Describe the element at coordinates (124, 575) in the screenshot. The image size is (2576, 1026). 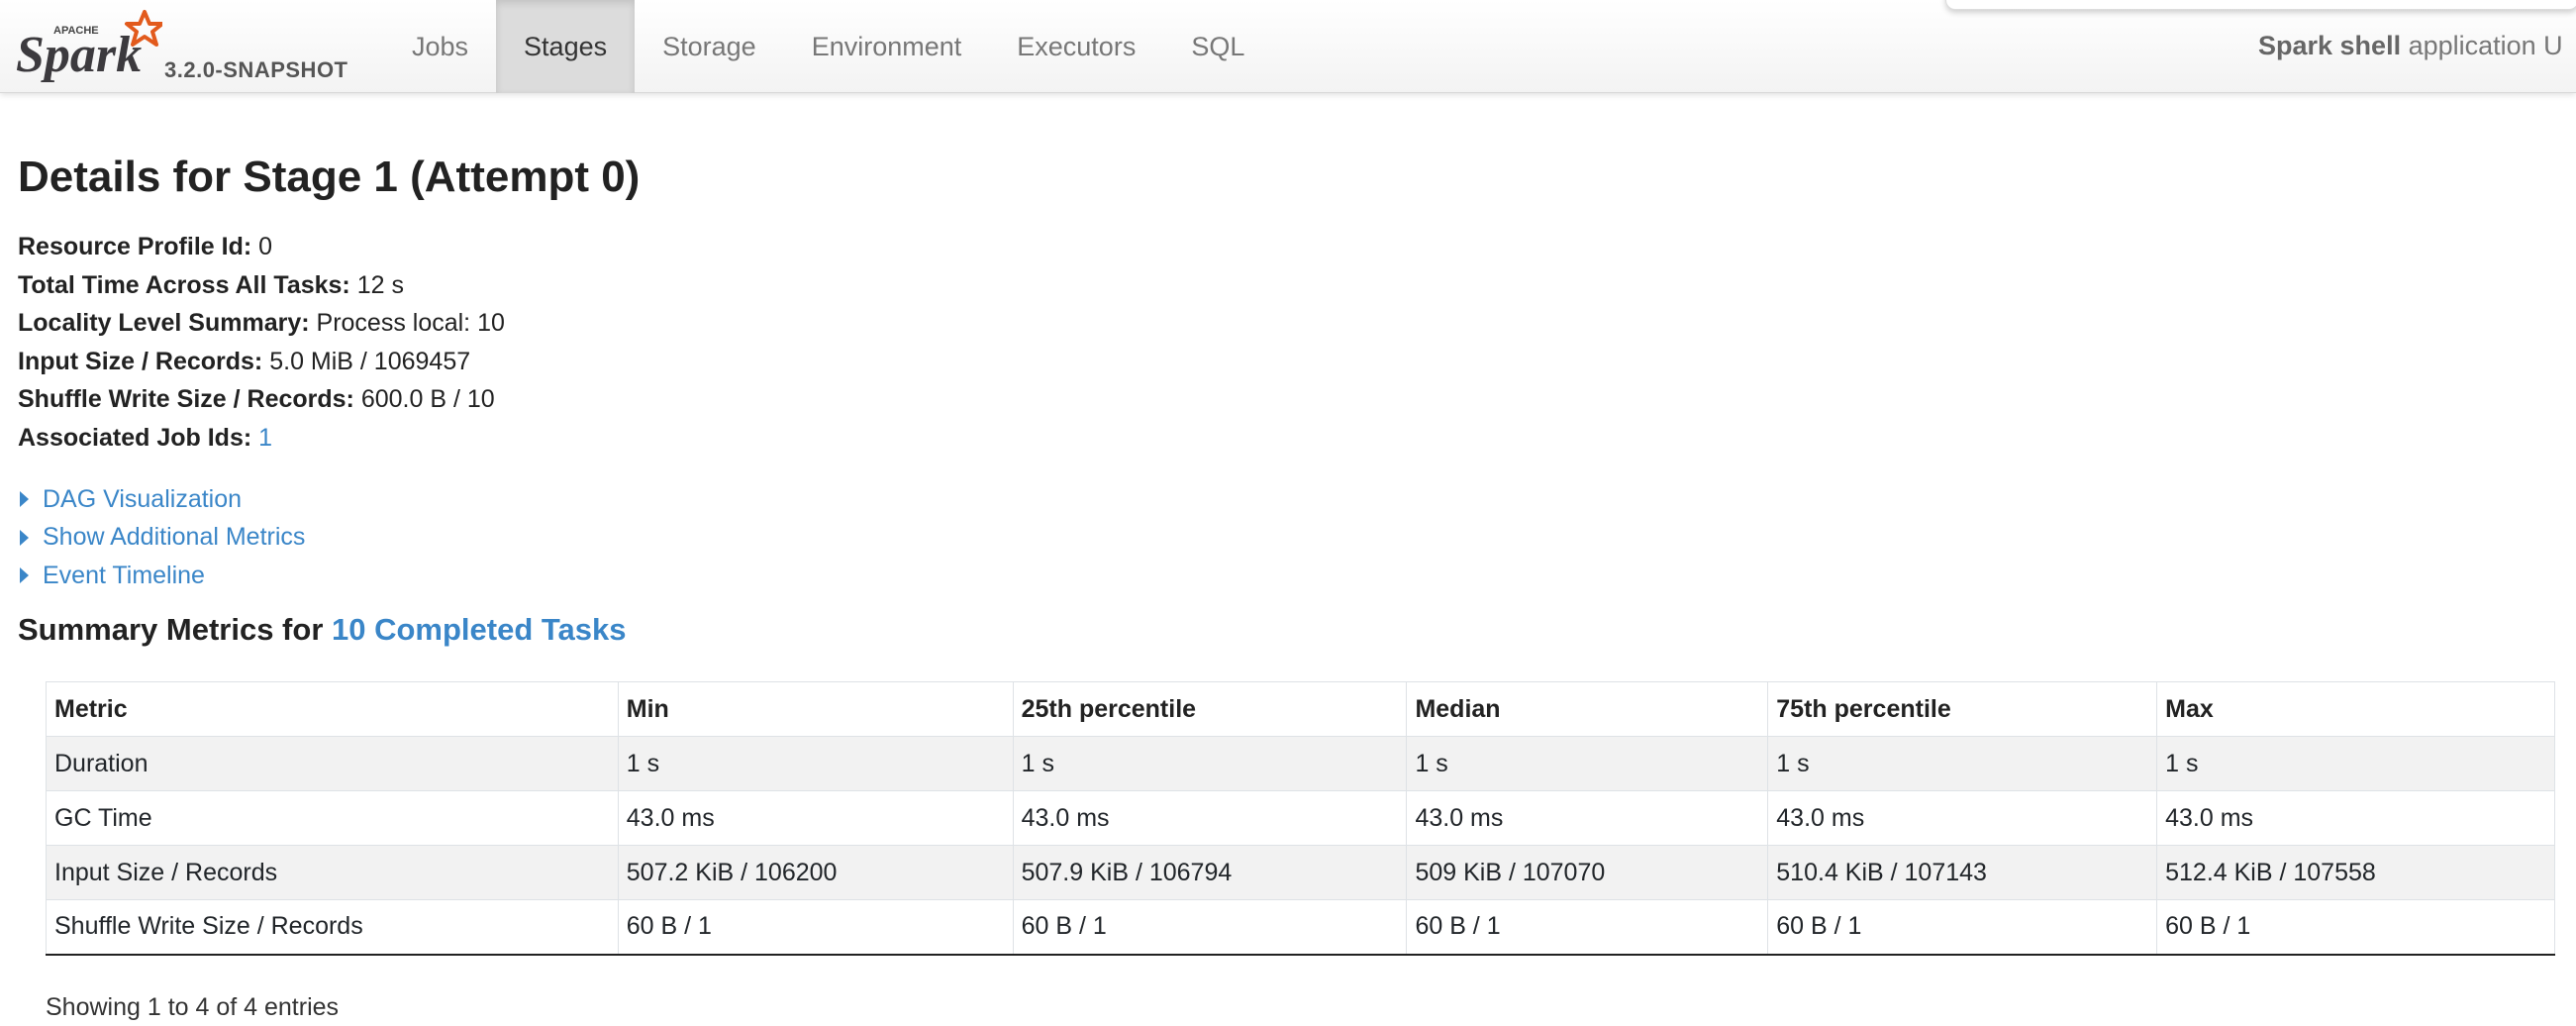
I see `expander-label: Event Timeline` at that location.